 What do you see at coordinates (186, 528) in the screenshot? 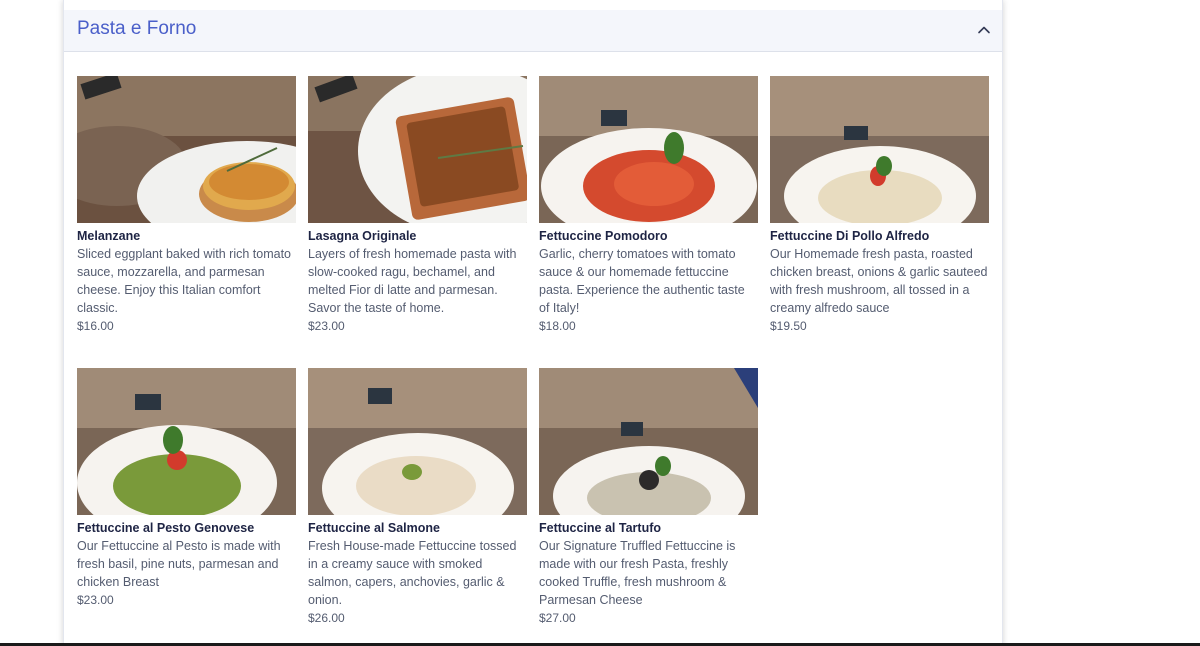
I see `item-name: Fettuccine al Pesto Genovese` at bounding box center [186, 528].